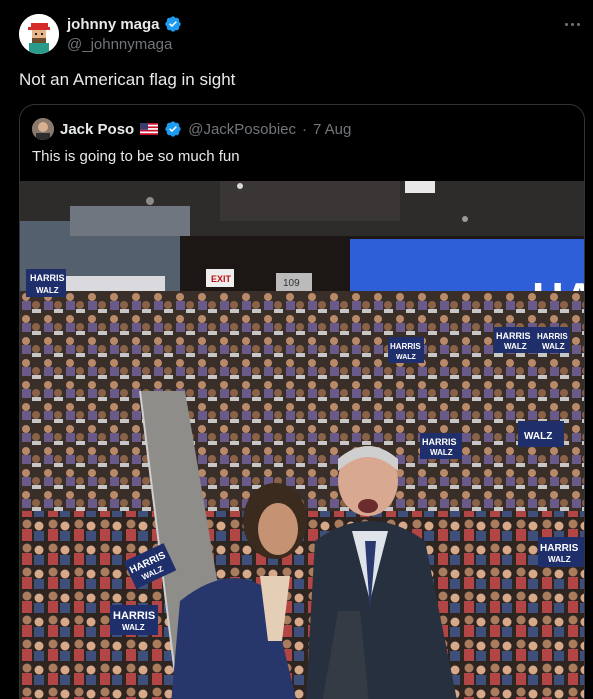 This screenshot has width=593, height=699. I want to click on sign-8-line2: WALZ, so click(133, 627).